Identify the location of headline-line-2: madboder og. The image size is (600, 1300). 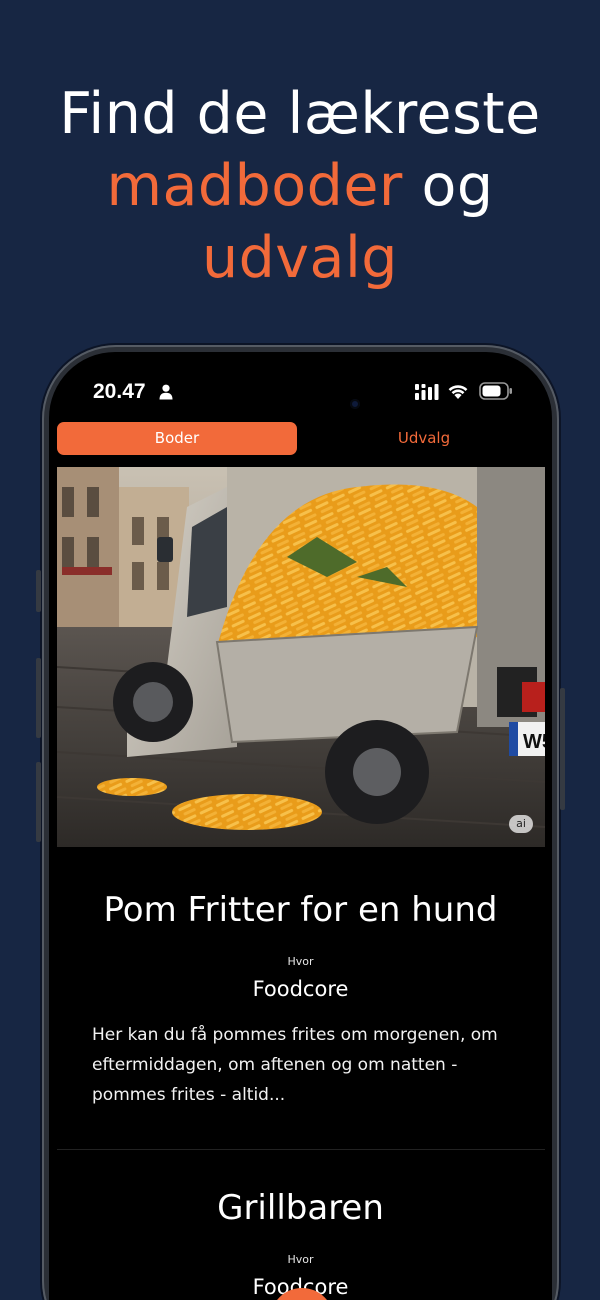
(300, 186).